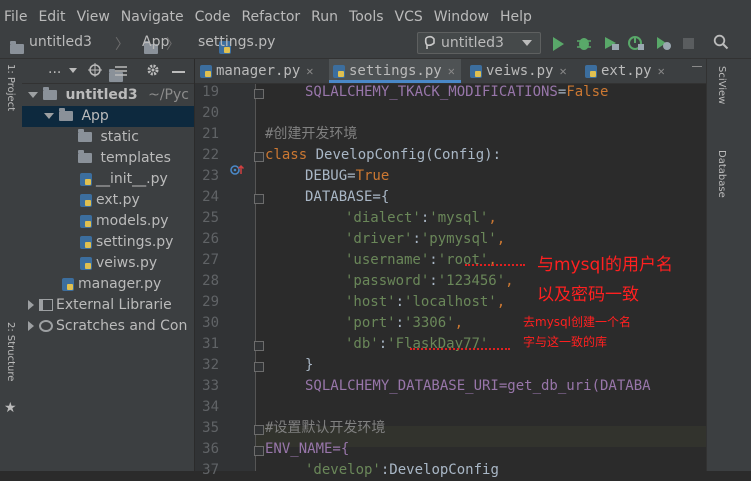 This screenshot has width=751, height=481. What do you see at coordinates (347, 176) in the screenshot?
I see `code-line-23: DEBUG=True` at bounding box center [347, 176].